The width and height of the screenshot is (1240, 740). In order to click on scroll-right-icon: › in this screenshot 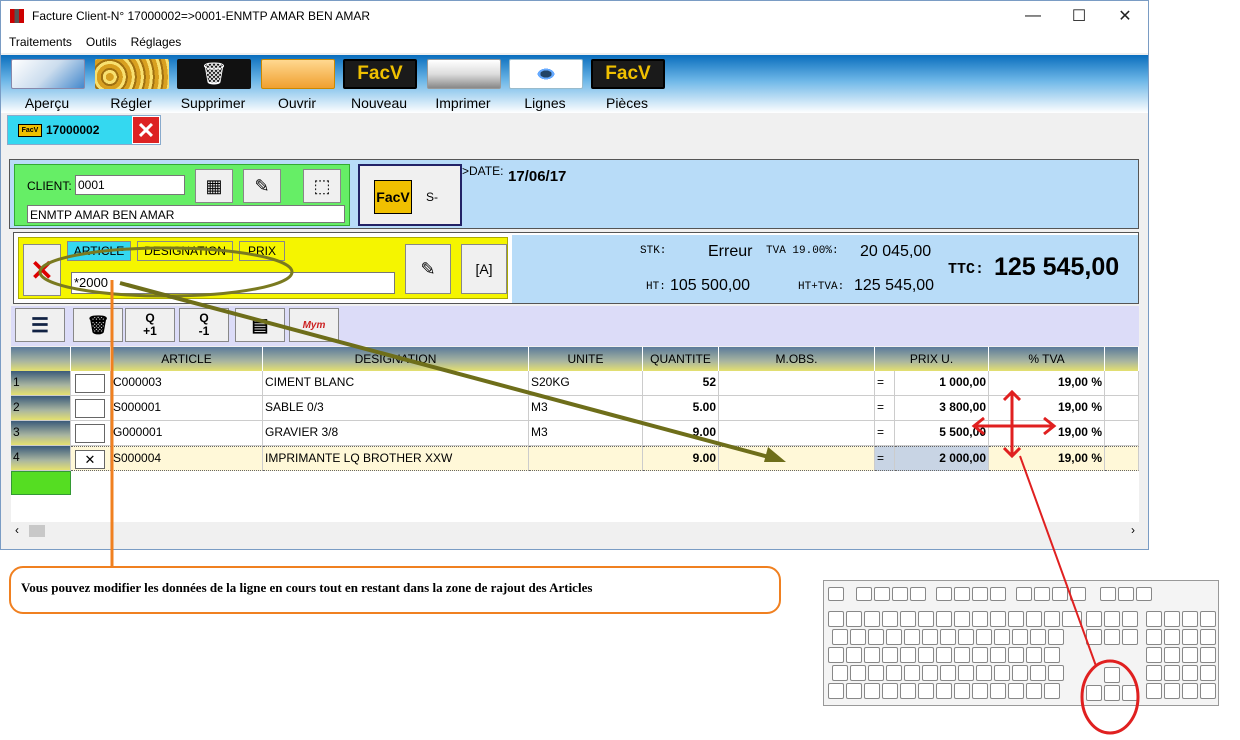, I will do `click(1133, 530)`.